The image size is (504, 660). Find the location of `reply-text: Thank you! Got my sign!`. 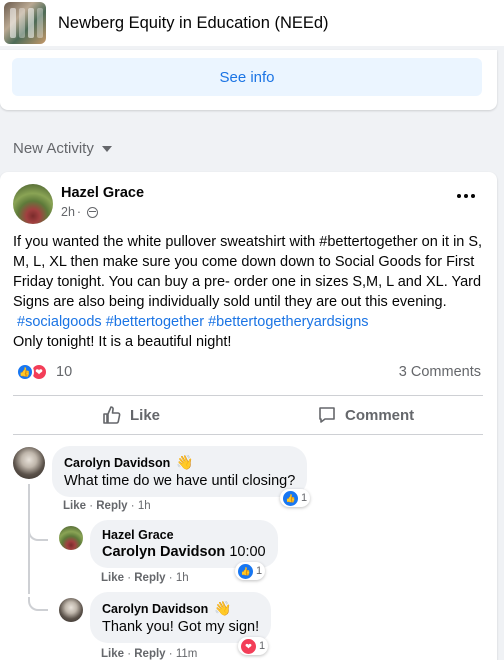

reply-text: Thank you! Got my sign! is located at coordinates (181, 627).